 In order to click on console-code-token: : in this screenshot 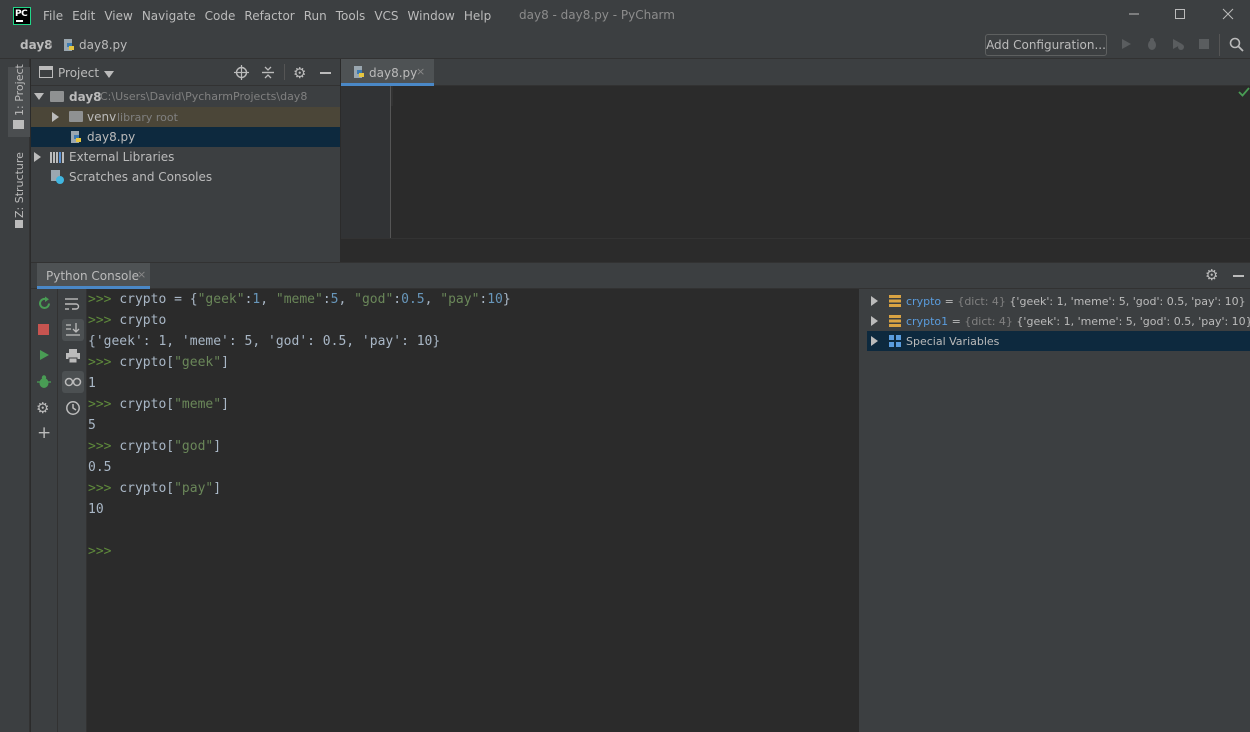, I will do `click(326, 299)`.